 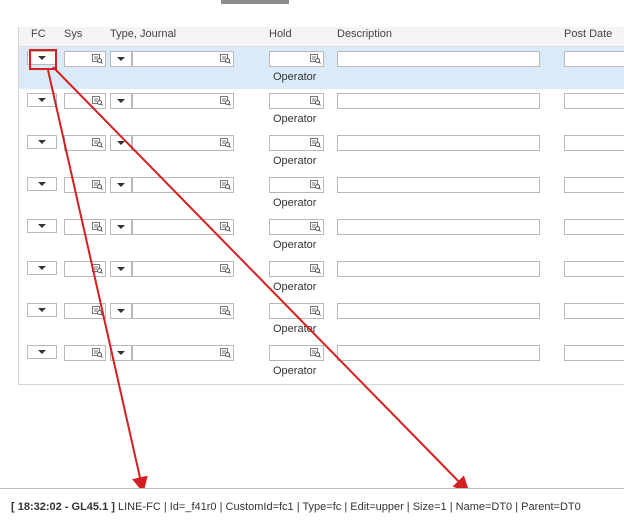 What do you see at coordinates (63, 507) in the screenshot?
I see `status-time-screen: [ 18:32:02 - GL45.1 ]` at bounding box center [63, 507].